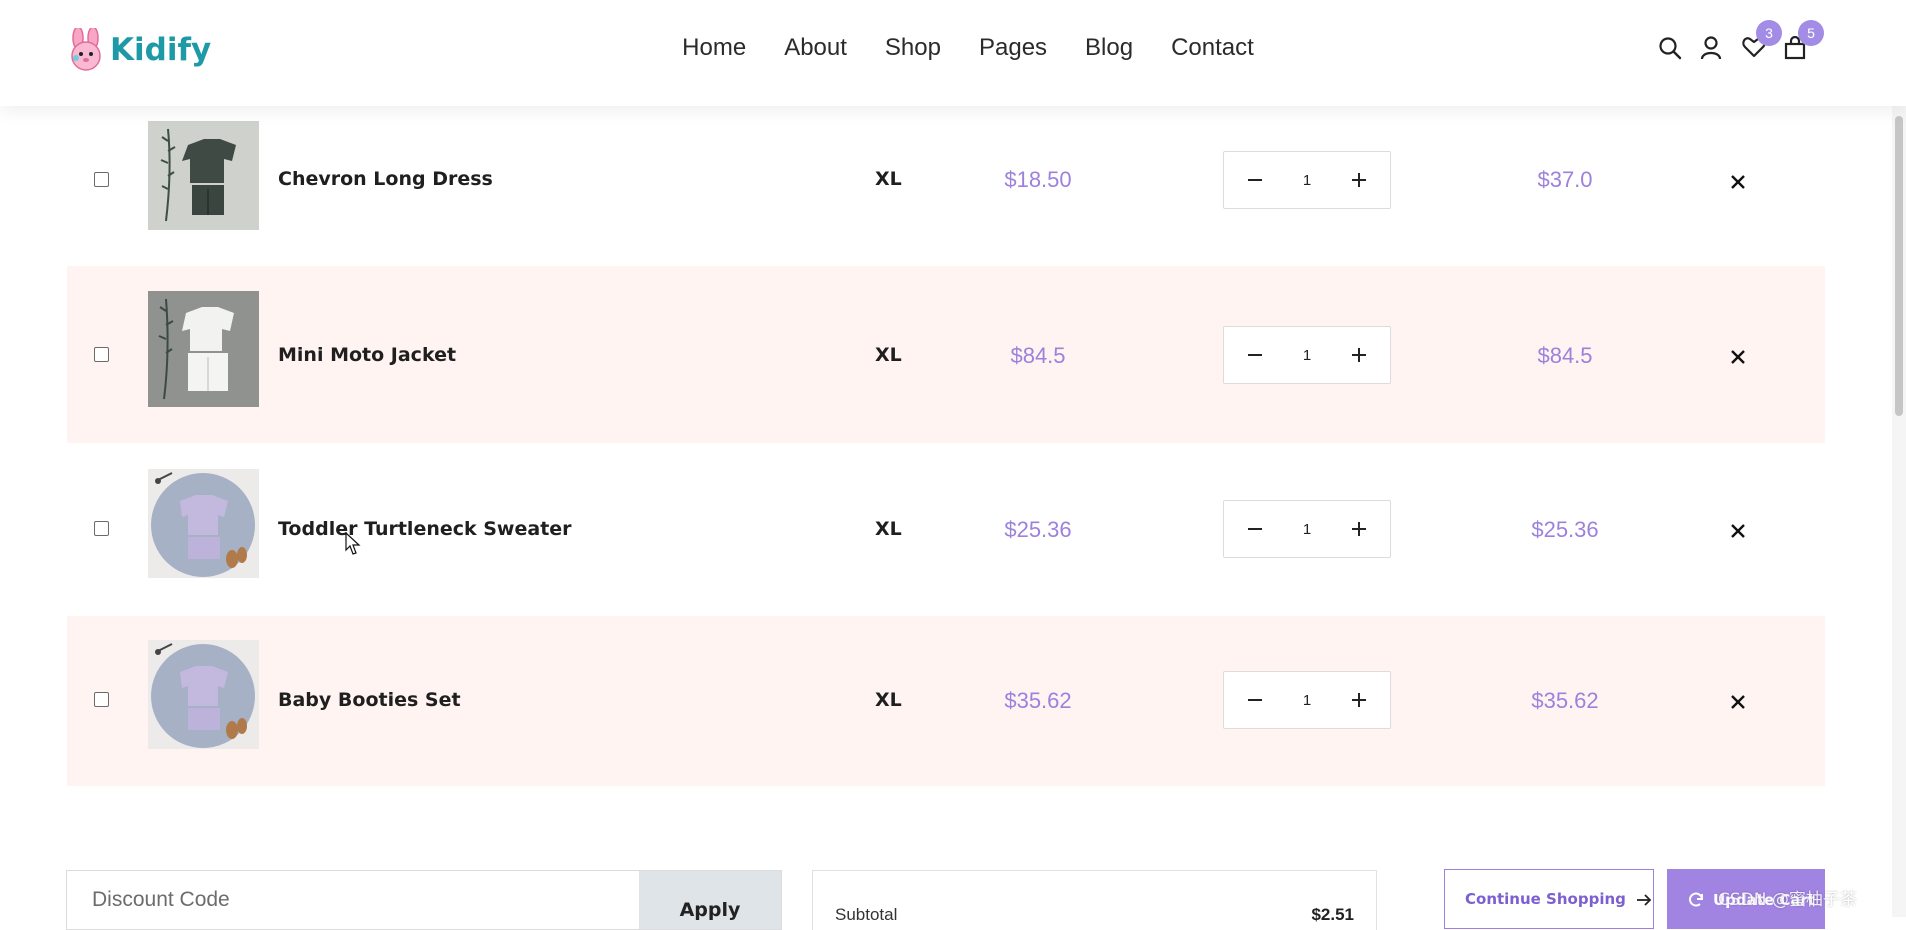 This screenshot has width=1906, height=930. I want to click on heart-icon: 3, so click(1762, 40).